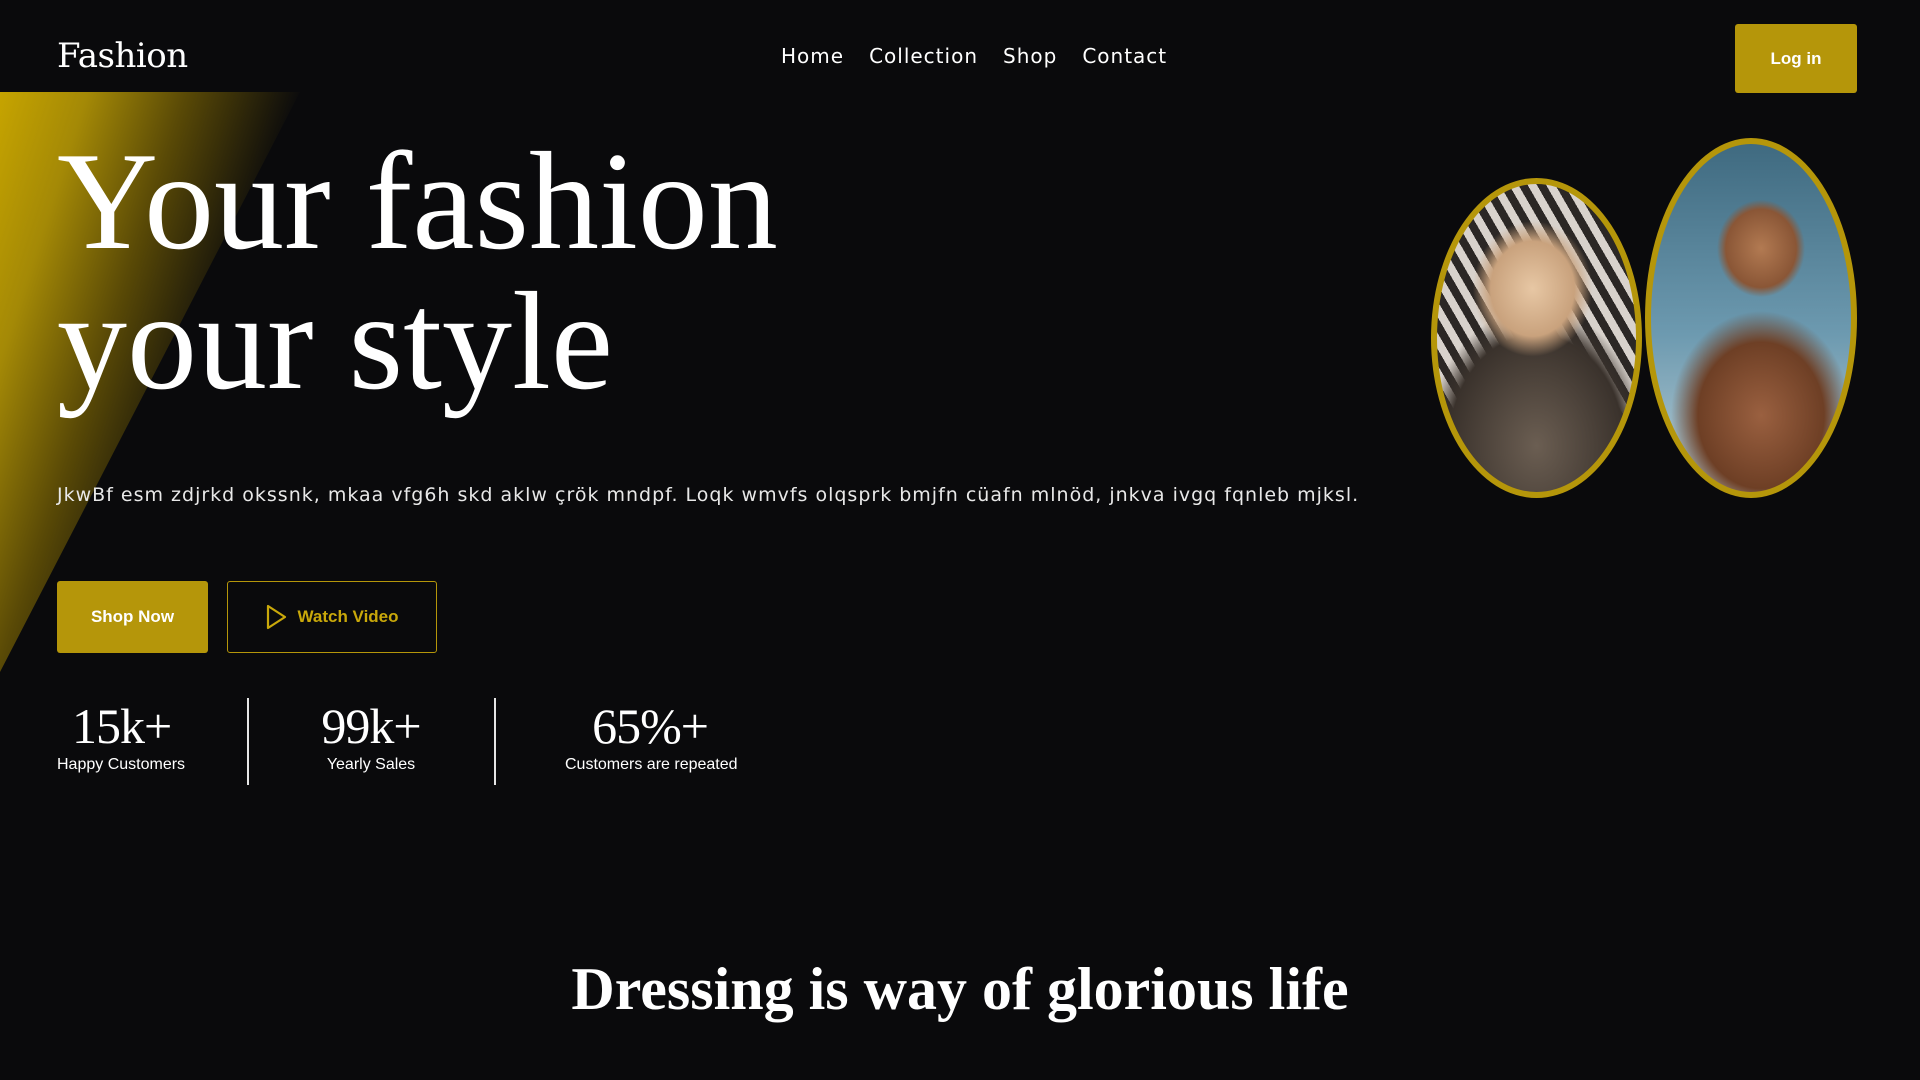 The width and height of the screenshot is (1920, 1080). Describe the element at coordinates (348, 616) in the screenshot. I see `watch-video-label: Watch Video` at that location.